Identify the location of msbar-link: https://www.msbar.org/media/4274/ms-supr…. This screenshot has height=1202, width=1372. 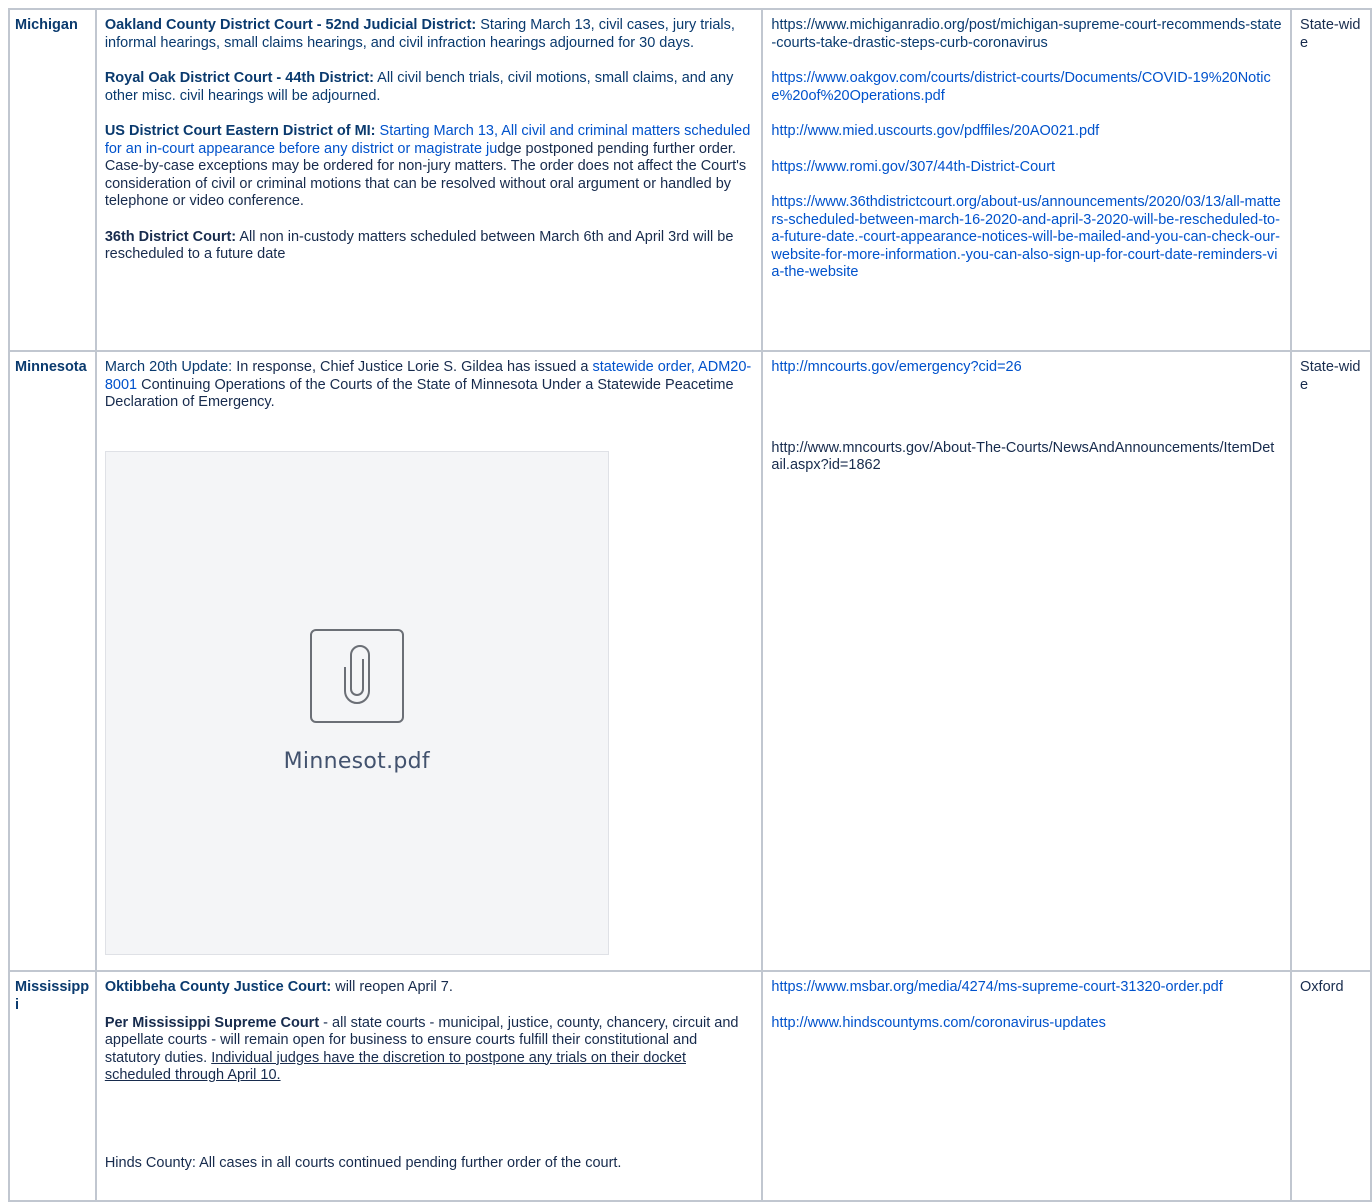
(996, 987).